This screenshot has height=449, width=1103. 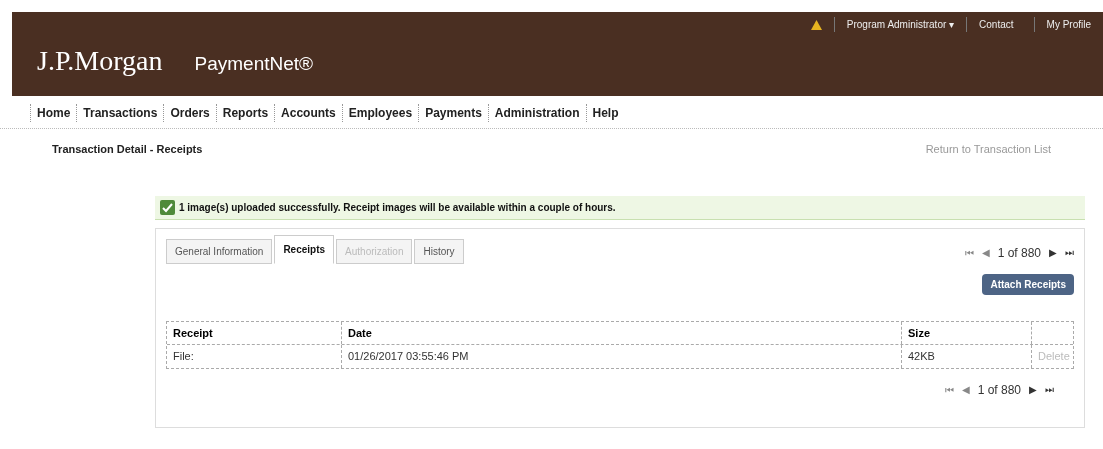 I want to click on success-message: 1 image(s) uploaded successfully. Receipt images will be available within a couple of hours., so click(x=397, y=207).